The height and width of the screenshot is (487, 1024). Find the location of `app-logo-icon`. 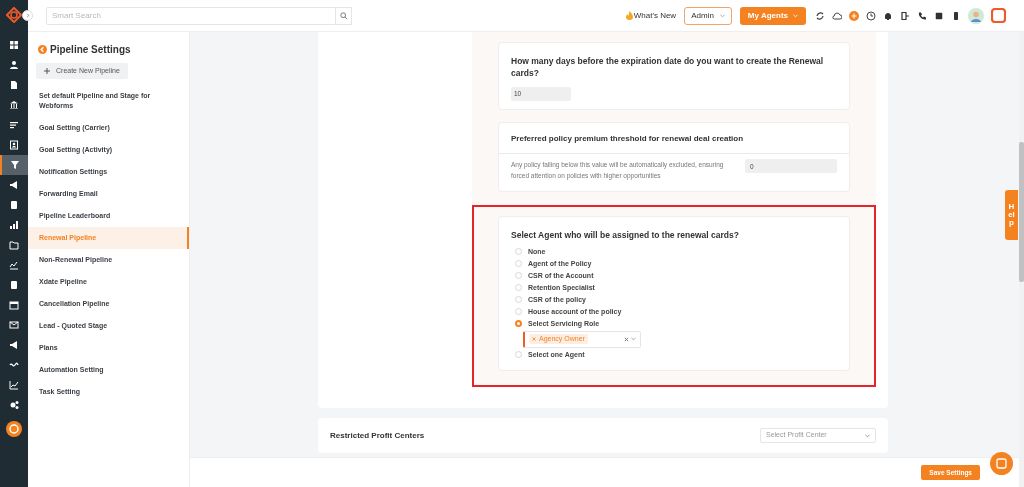

app-logo-icon is located at coordinates (998, 15).